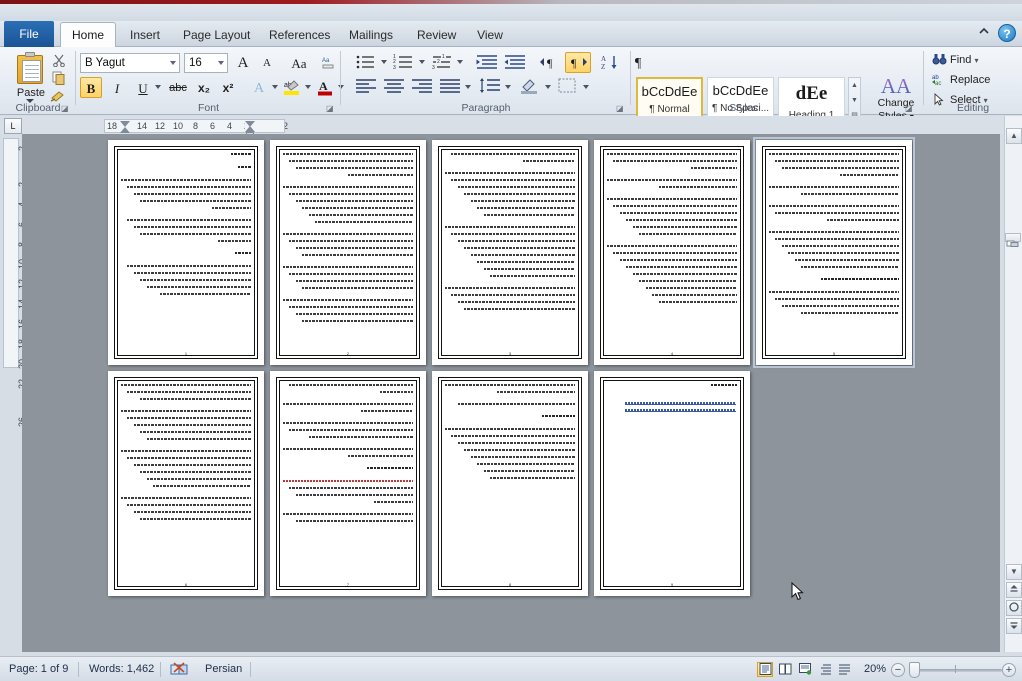 The height and width of the screenshot is (681, 1022). I want to click on tab-file: File, so click(29, 34).